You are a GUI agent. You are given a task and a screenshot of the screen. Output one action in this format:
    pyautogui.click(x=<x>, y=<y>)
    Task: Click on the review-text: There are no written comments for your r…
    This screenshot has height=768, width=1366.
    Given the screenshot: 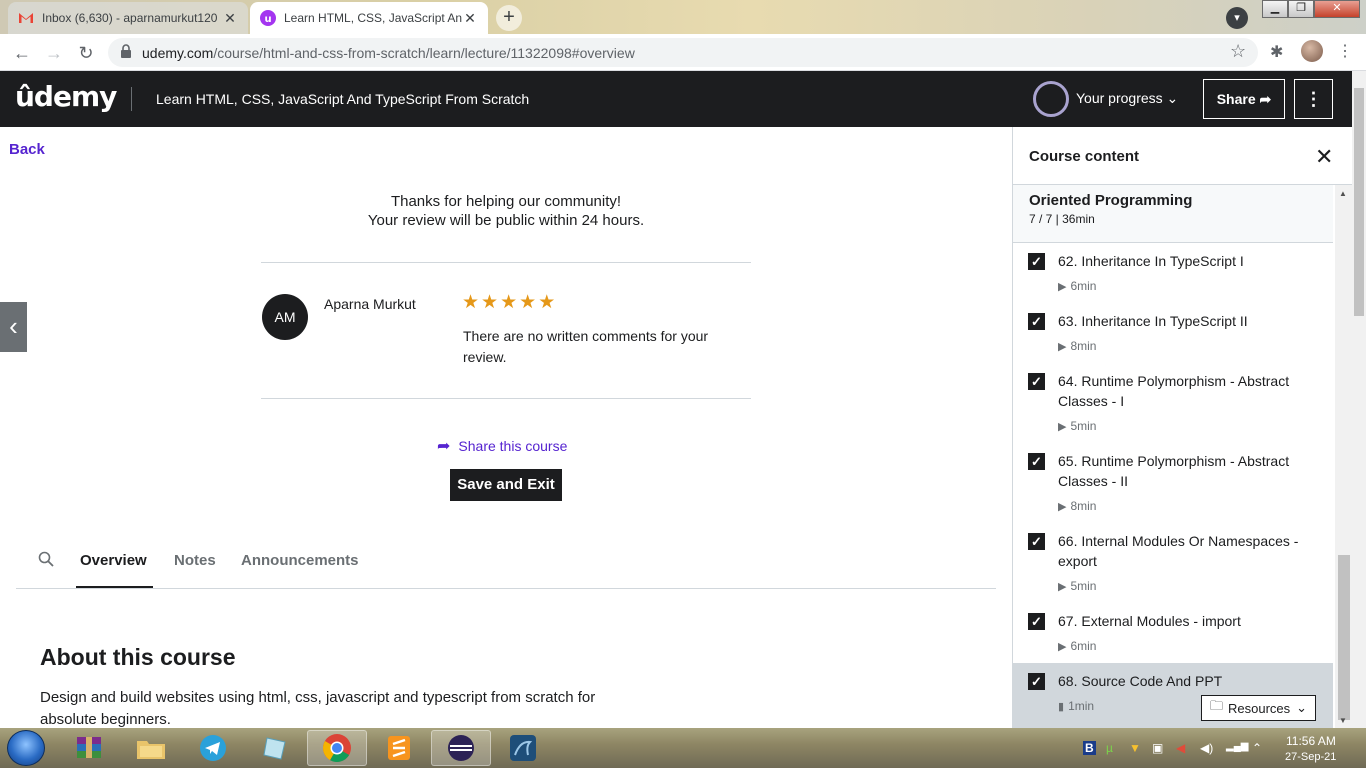 What is the action you would take?
    pyautogui.click(x=586, y=346)
    